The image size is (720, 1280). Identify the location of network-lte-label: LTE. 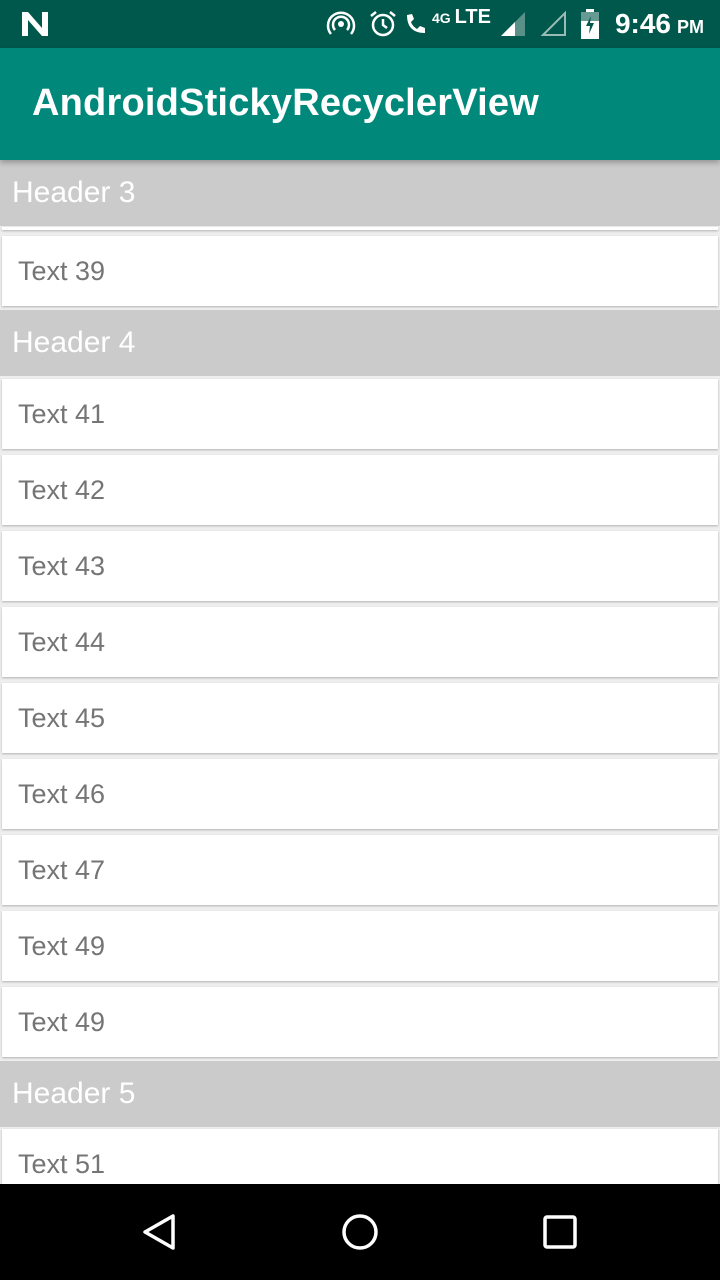
(472, 16).